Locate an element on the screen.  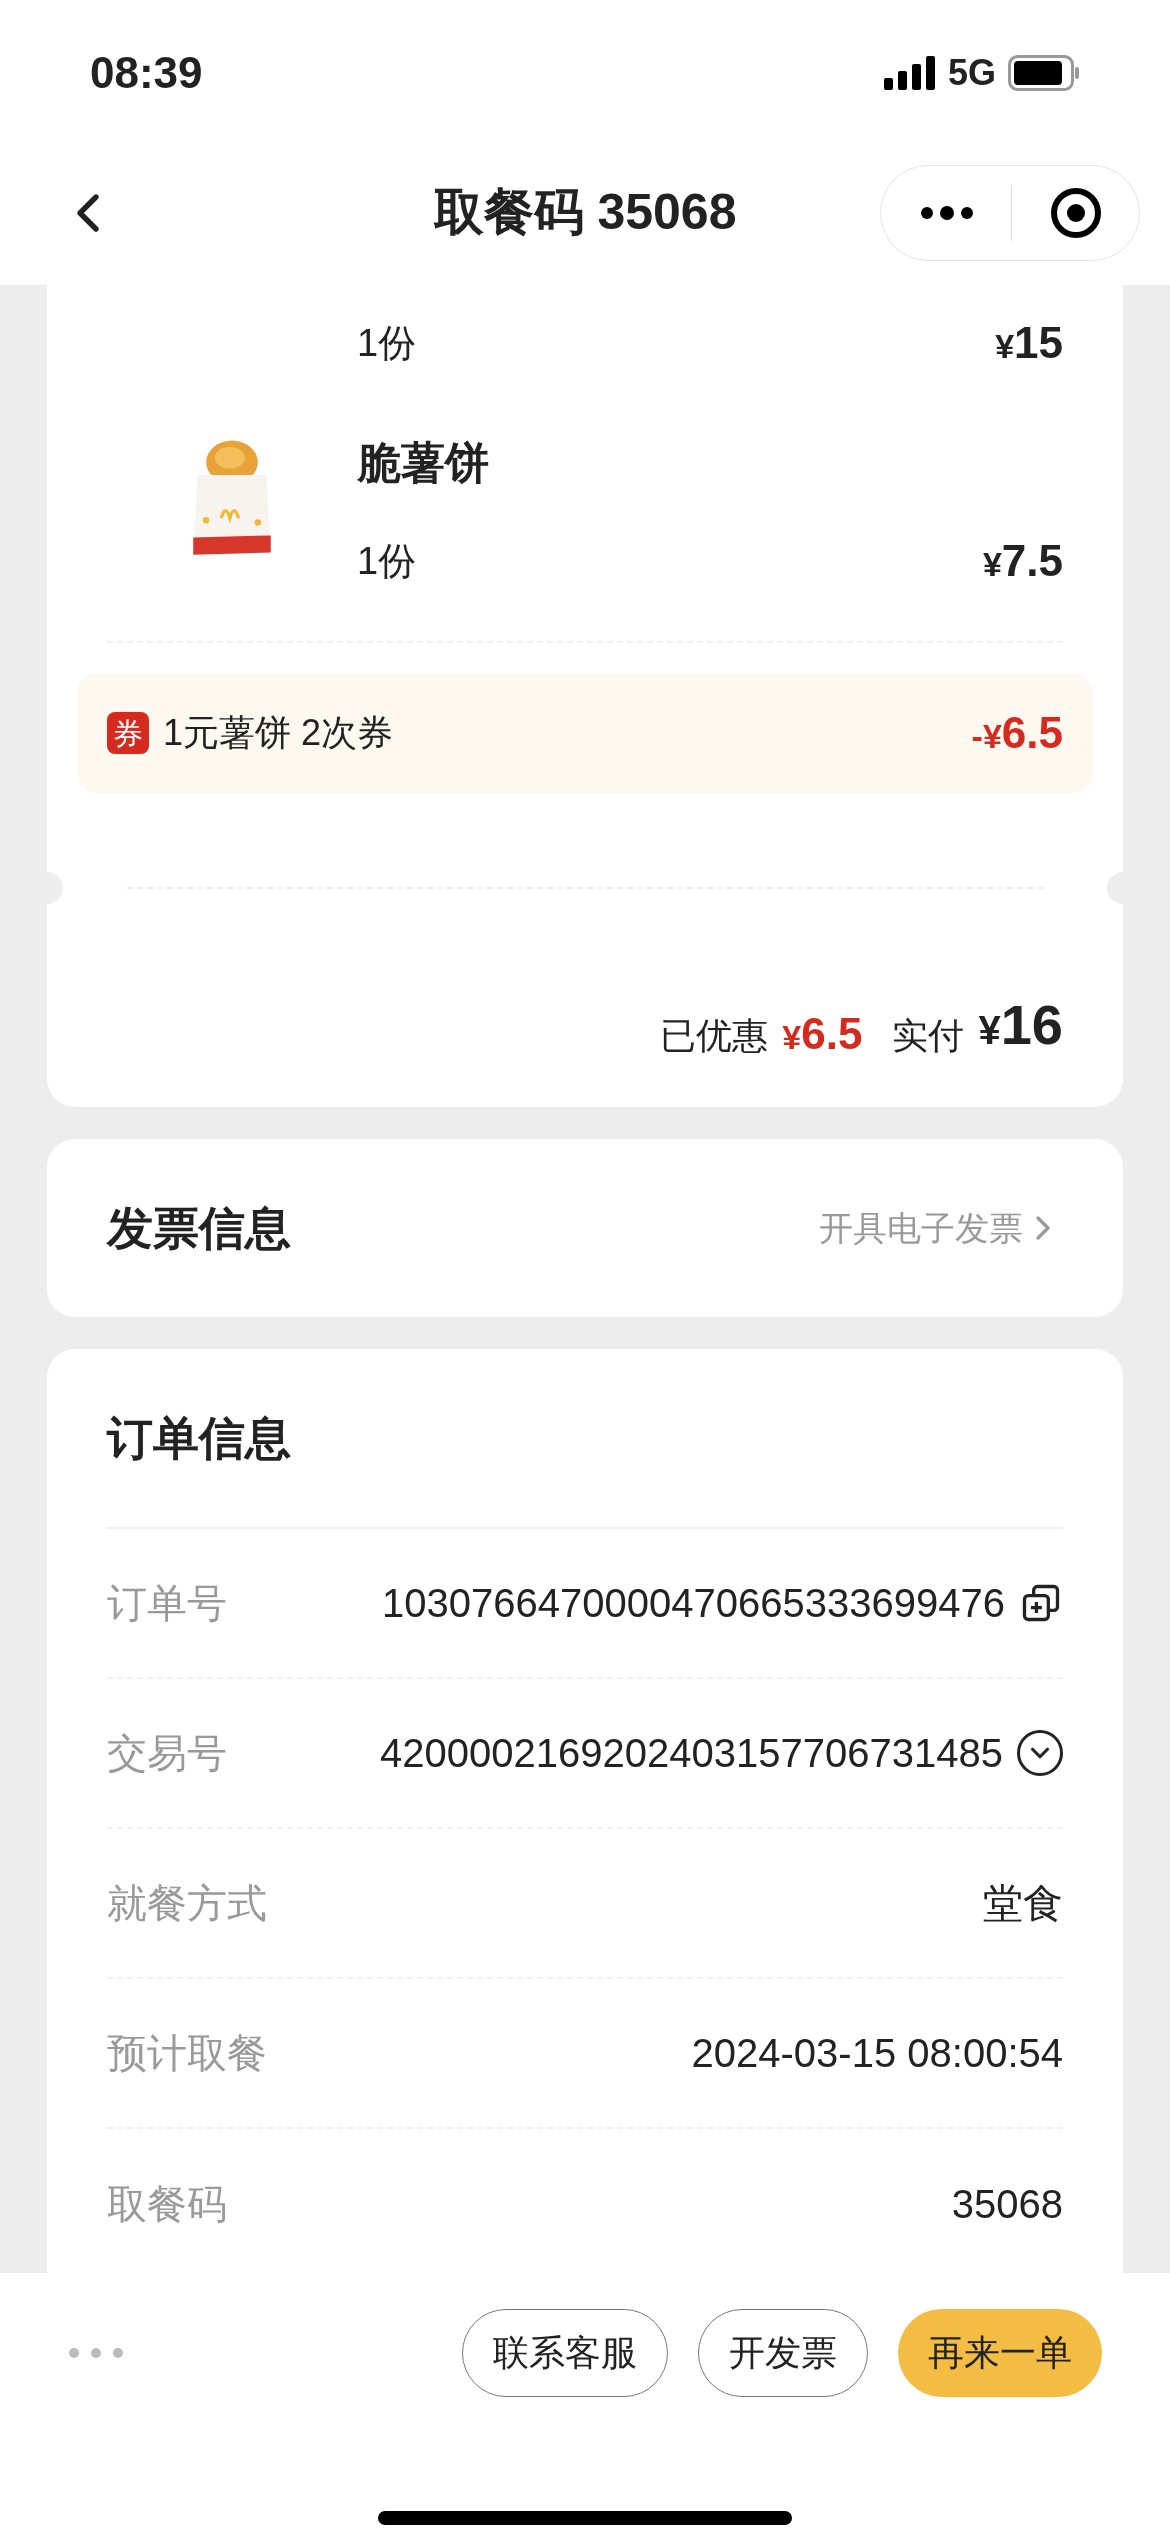
info-value: 1030766470000470665333699476 is located at coordinates (693, 1603).